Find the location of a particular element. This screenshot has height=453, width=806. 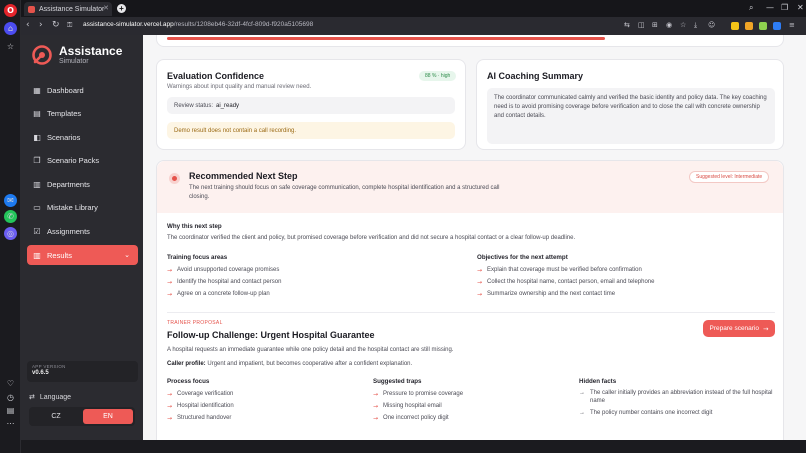

messenger-icon: ✉ is located at coordinates (10, 200).